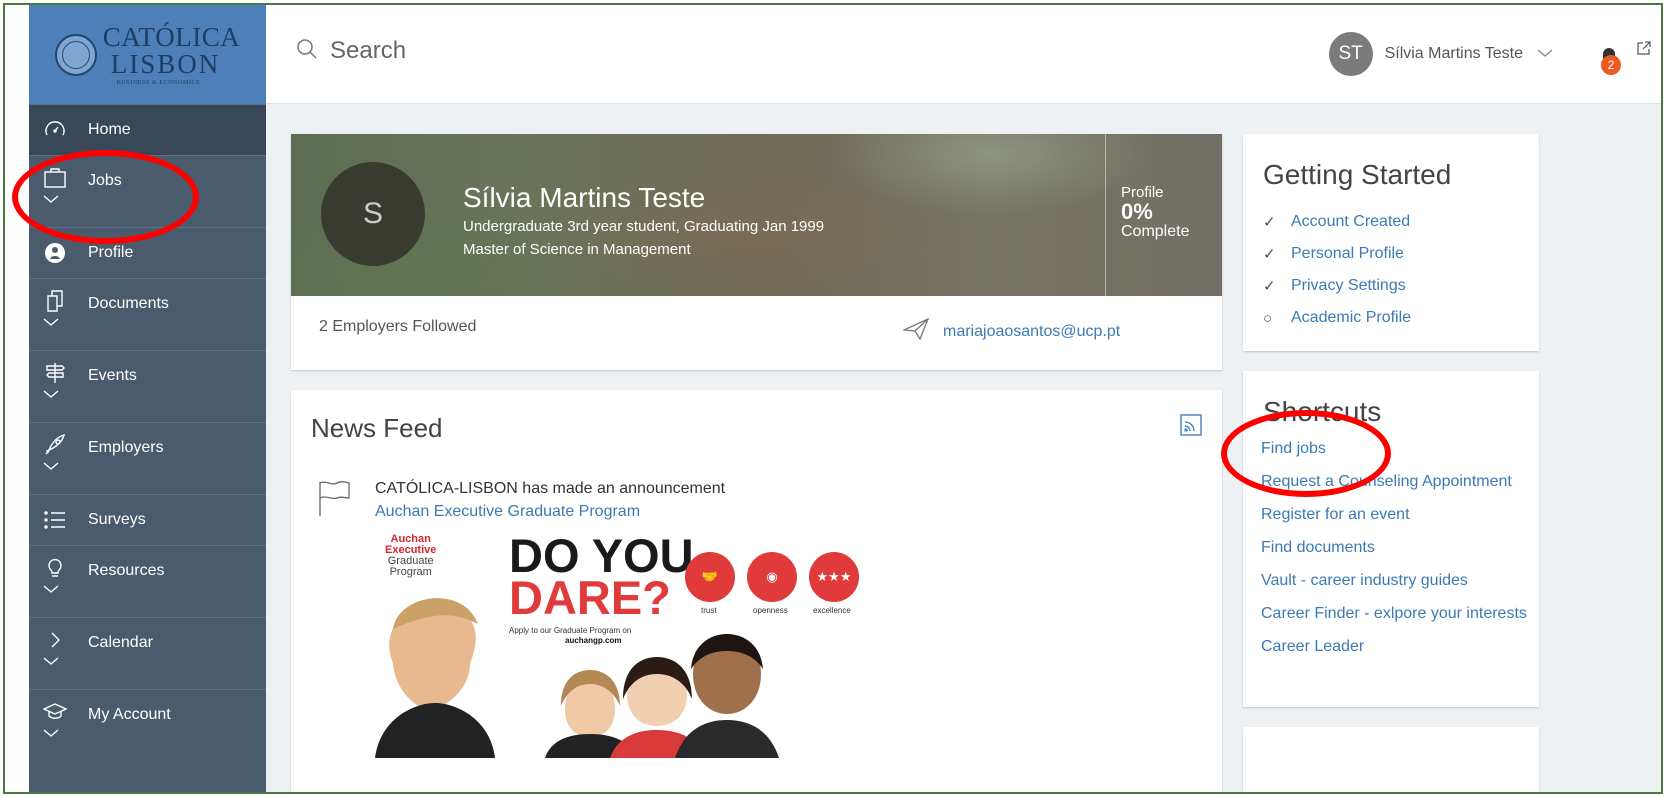 This screenshot has width=1666, height=797. I want to click on sidebar-item-label: Events, so click(112, 375).